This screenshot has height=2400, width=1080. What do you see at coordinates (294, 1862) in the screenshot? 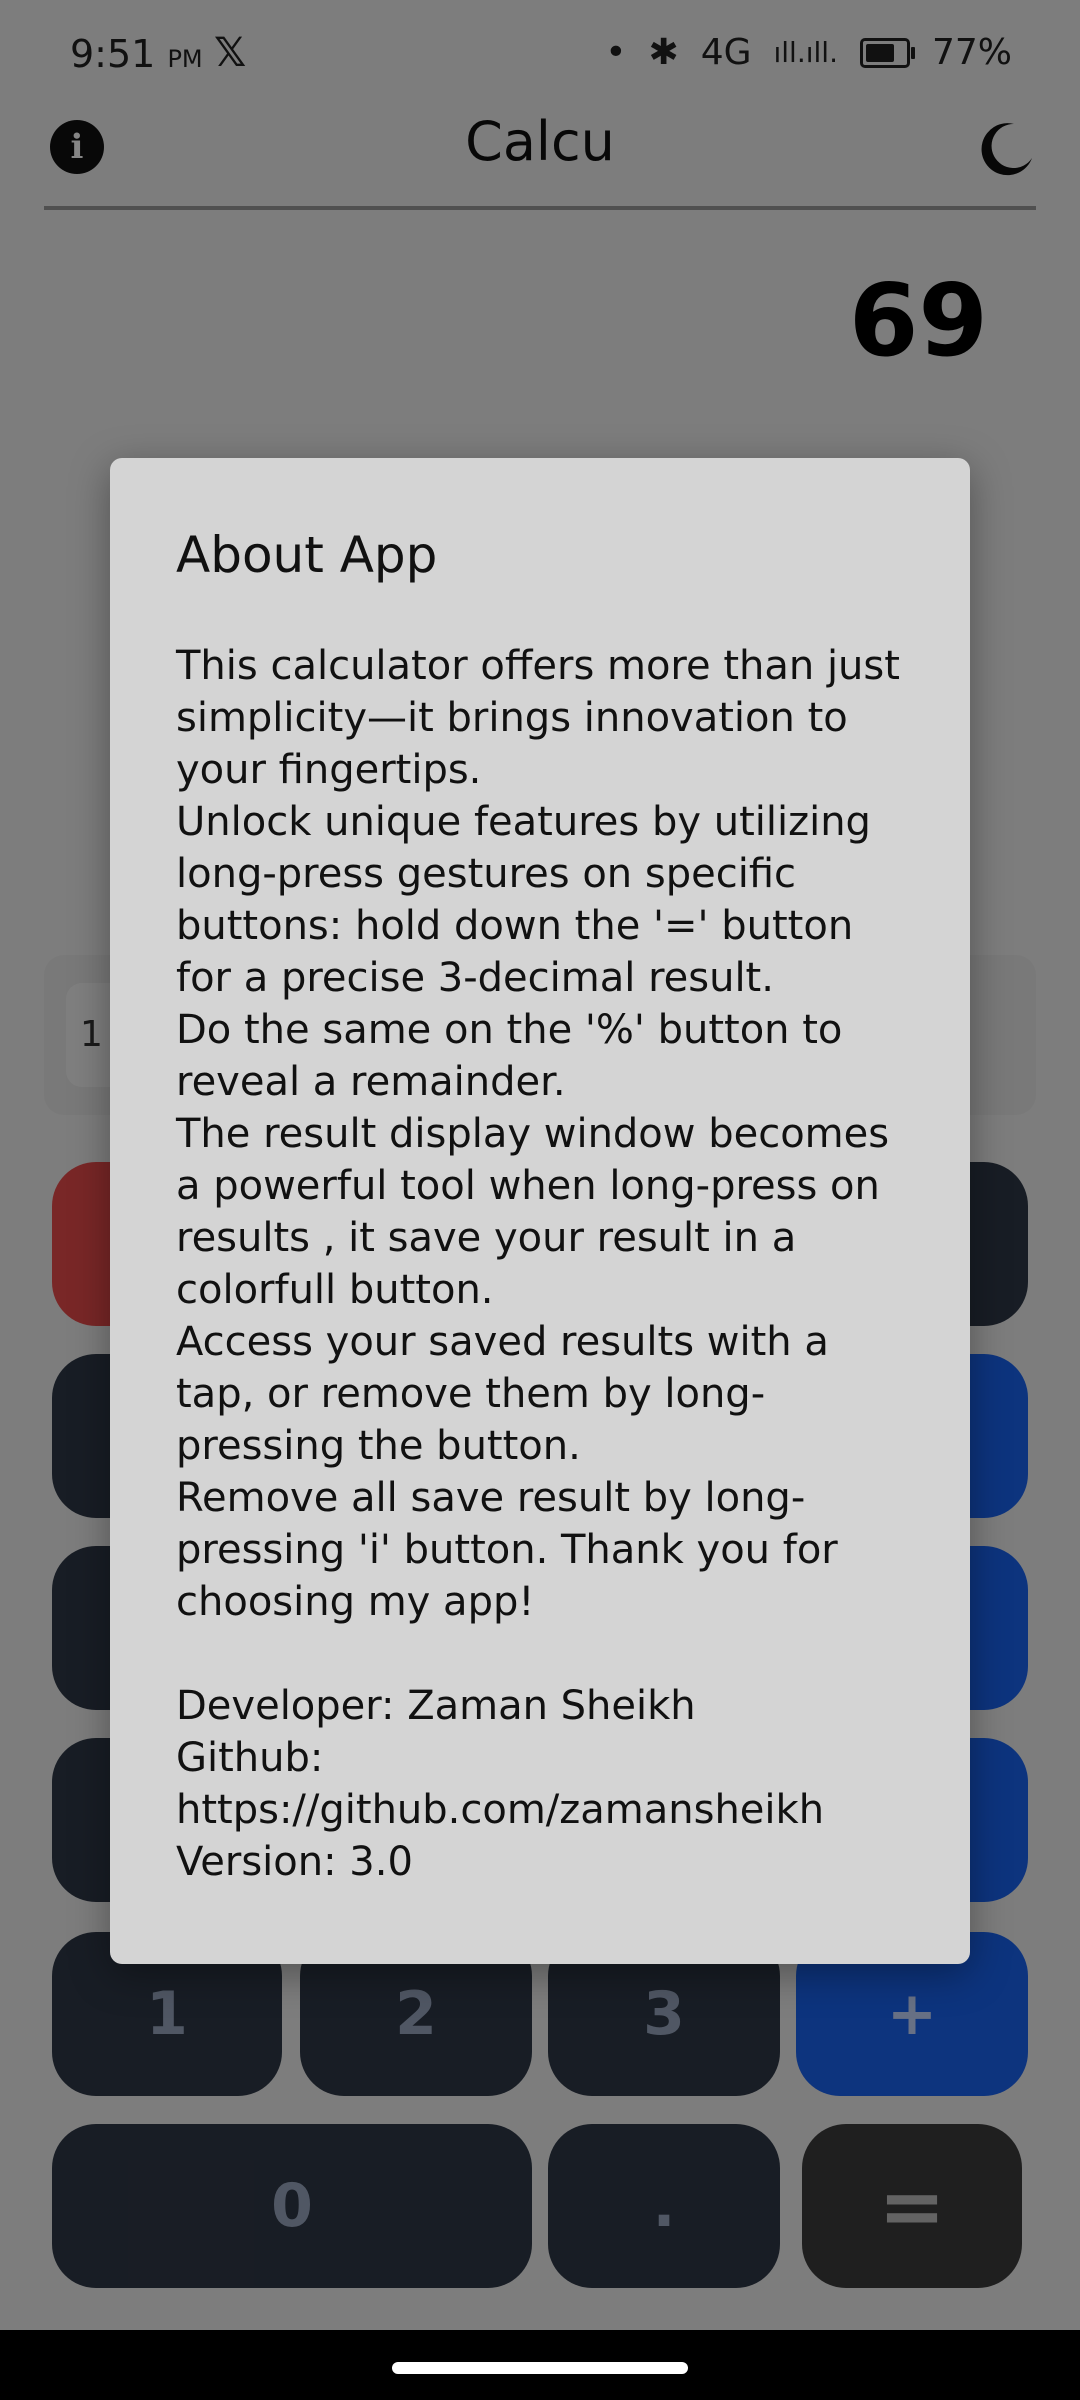
I see `version-text: Version: 3.0` at bounding box center [294, 1862].